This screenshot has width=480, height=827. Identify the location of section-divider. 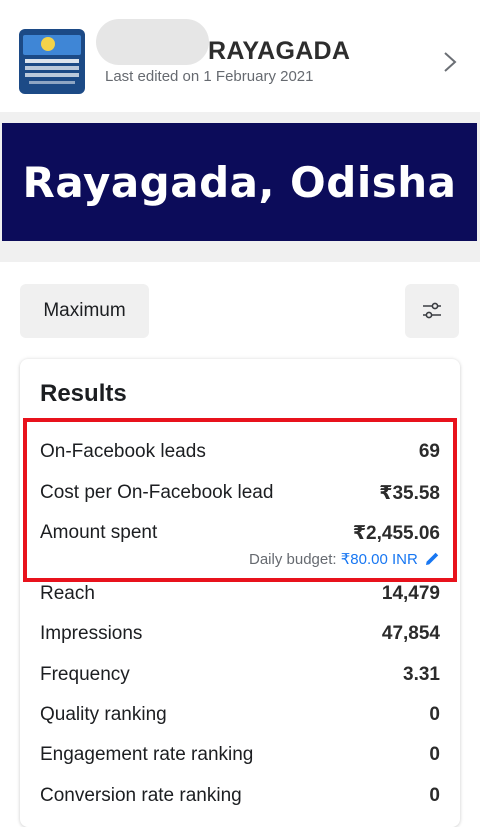
(240, 251).